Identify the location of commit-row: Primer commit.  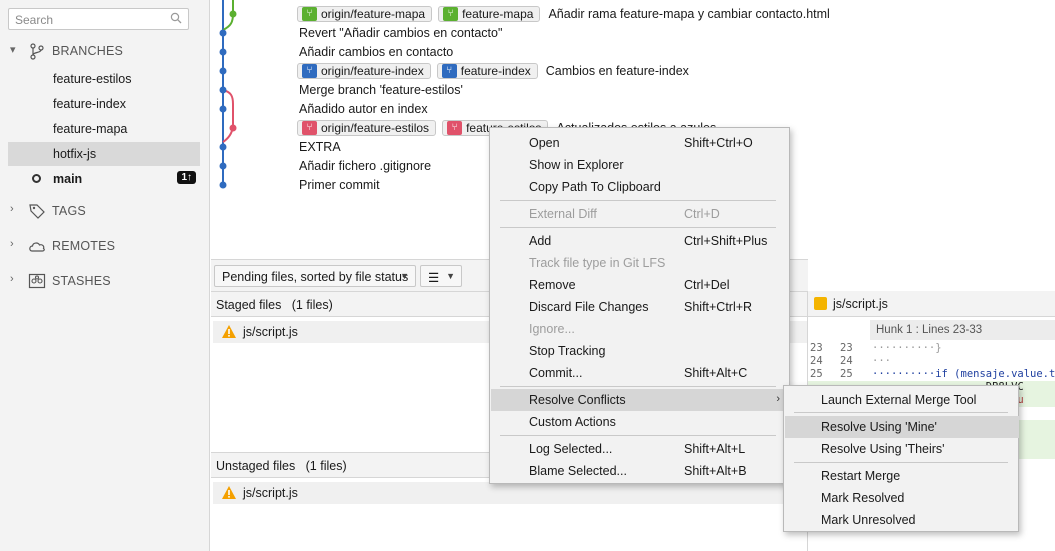
(338, 186).